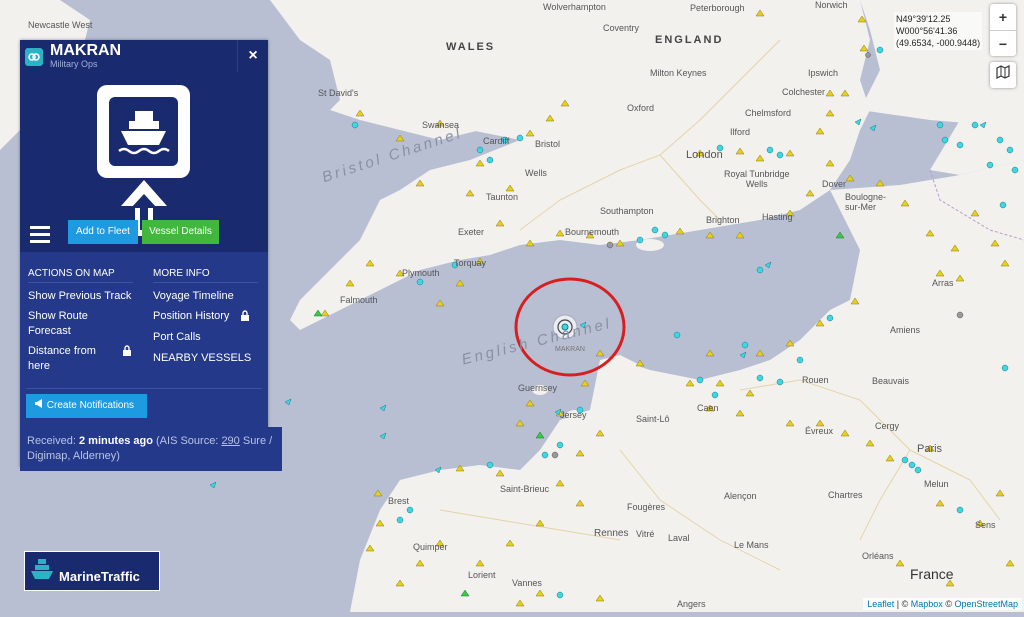  I want to click on map-label-france: France, so click(932, 574).